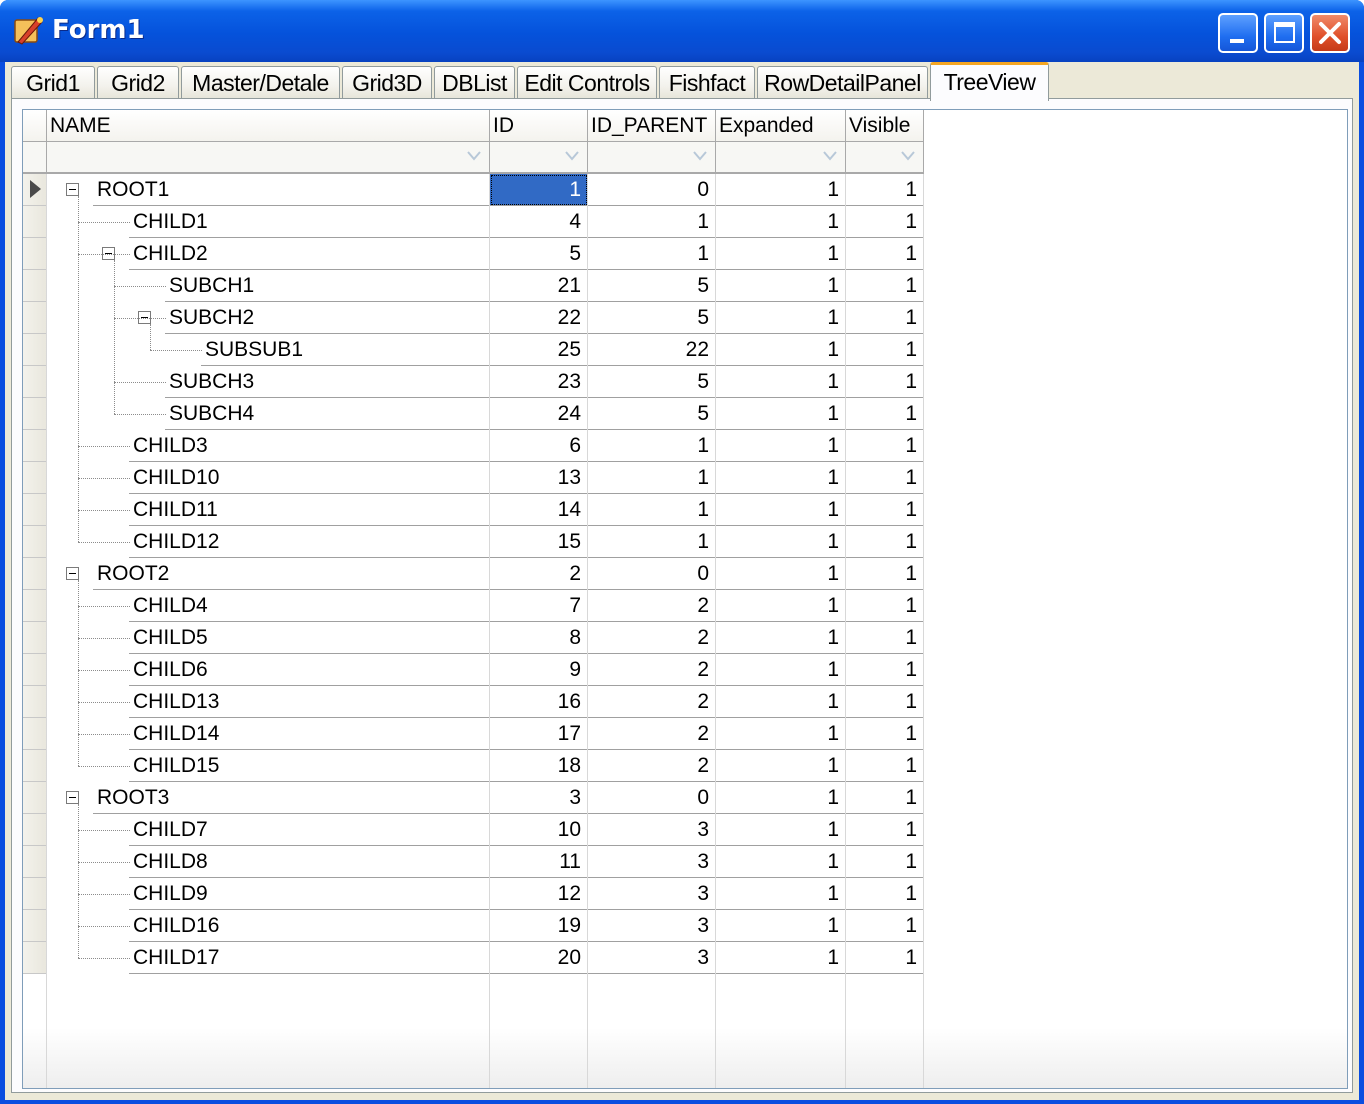  What do you see at coordinates (539, 286) in the screenshot?
I see `cell-id: 21` at bounding box center [539, 286].